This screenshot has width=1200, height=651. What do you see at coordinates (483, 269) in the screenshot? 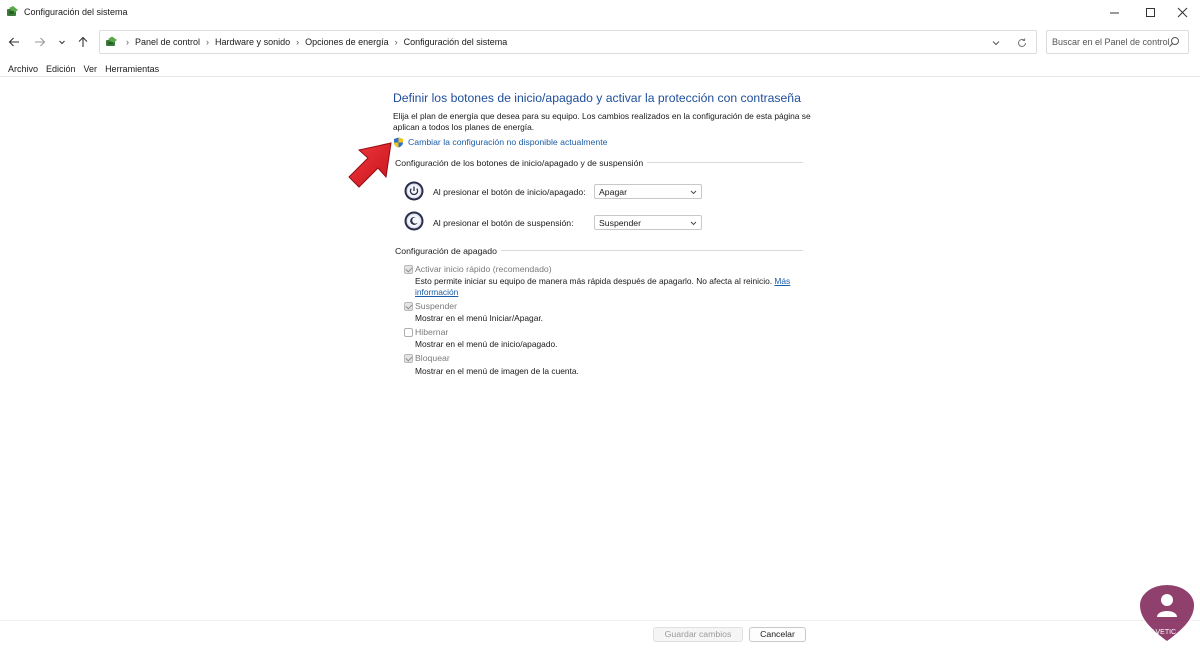
I see `fast-startup-label: Activar inicio rápido (recomendado)` at bounding box center [483, 269].